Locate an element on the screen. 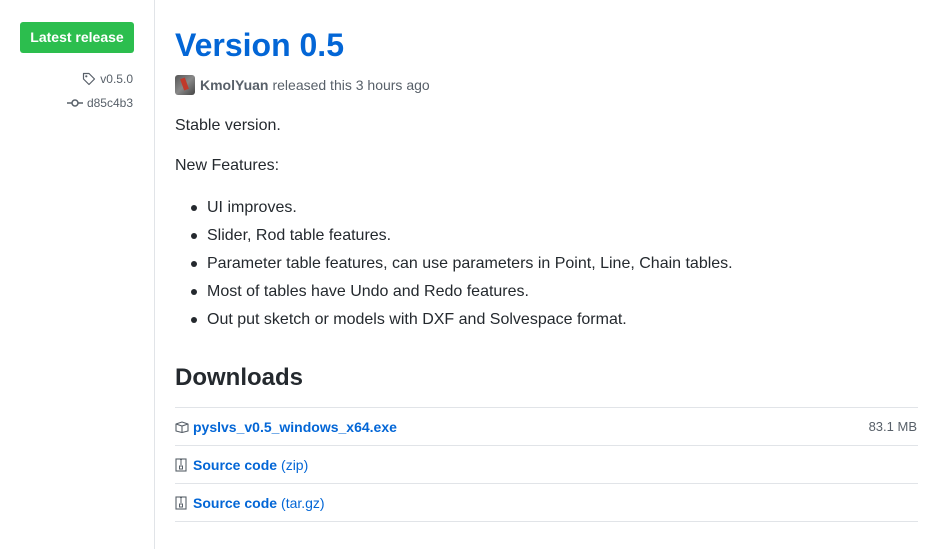  released-time: released this 3 hours ago is located at coordinates (351, 85).